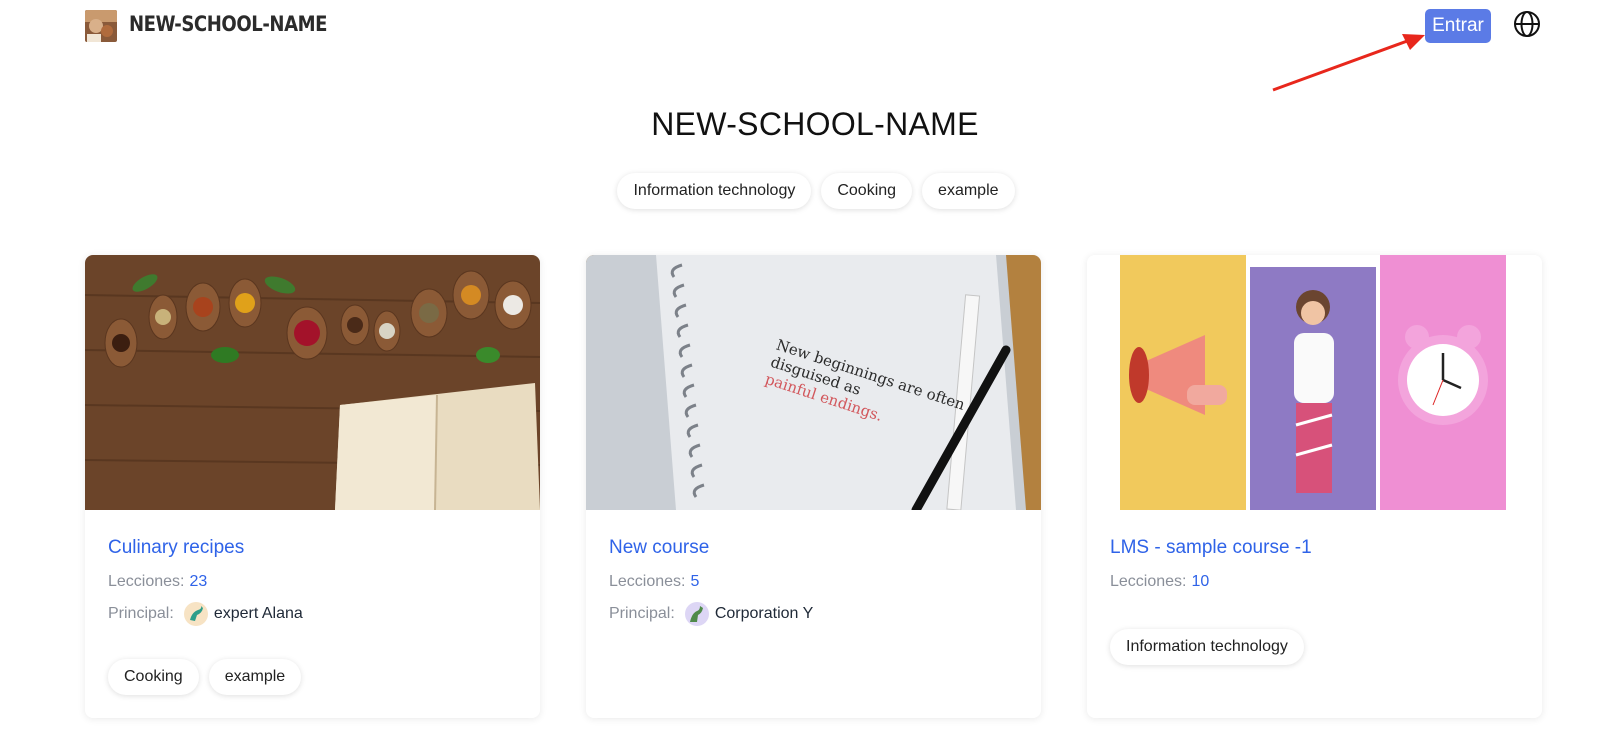 The width and height of the screenshot is (1600, 736). Describe the element at coordinates (968, 191) in the screenshot. I see `category-chip-example: example` at that location.